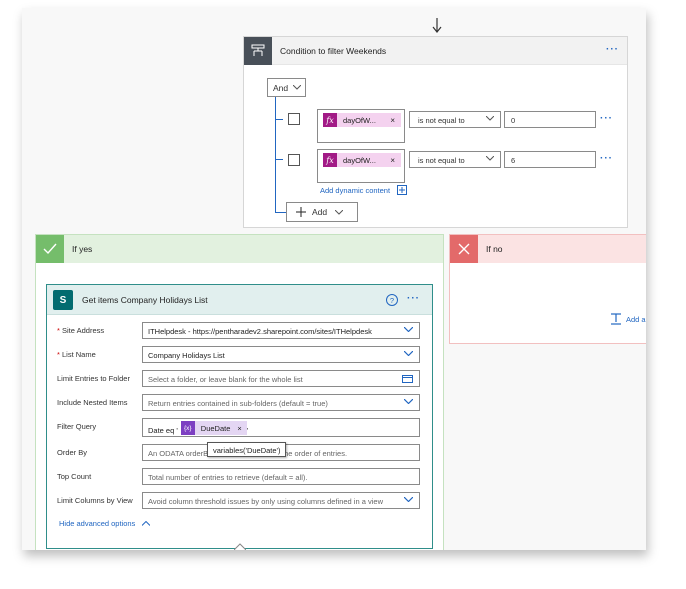 The height and width of the screenshot is (589, 686). What do you see at coordinates (616, 319) in the screenshot?
I see `add-action-icon` at bounding box center [616, 319].